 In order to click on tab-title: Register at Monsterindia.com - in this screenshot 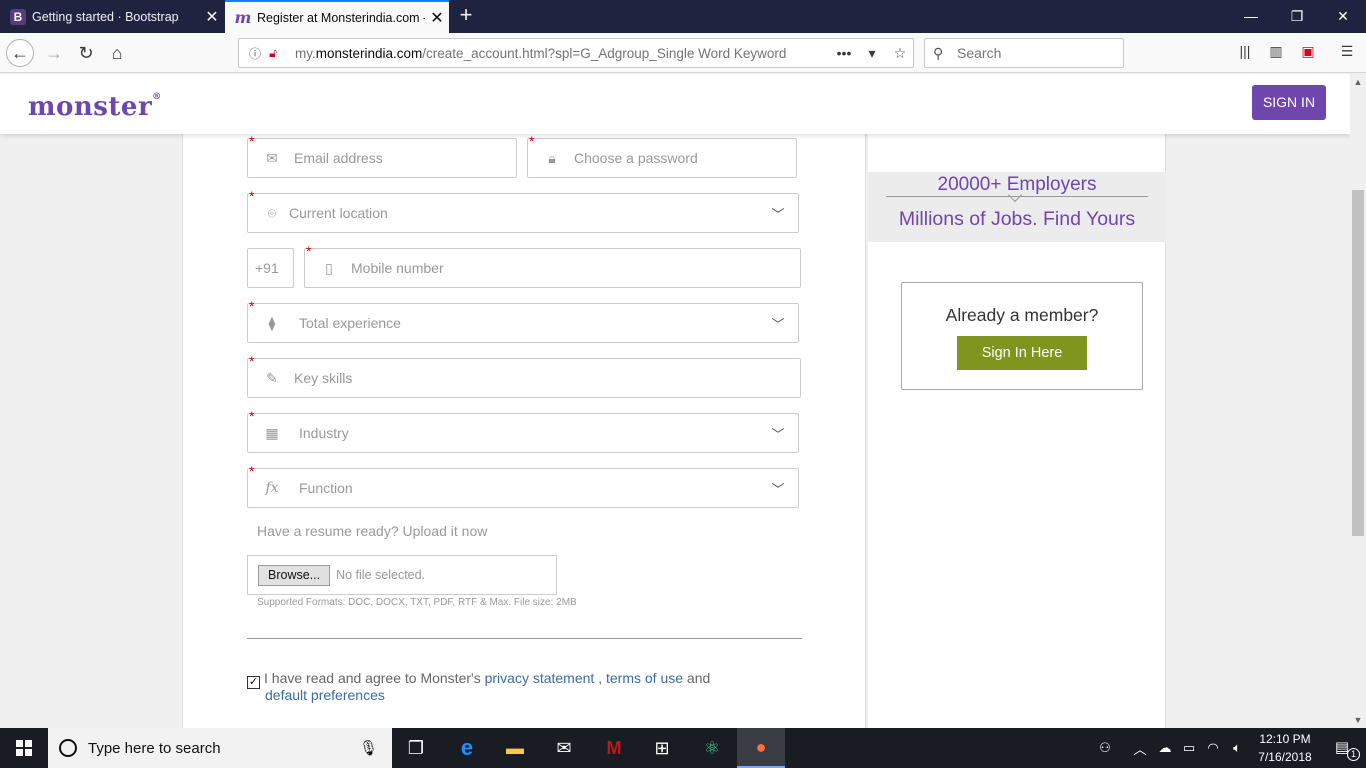, I will do `click(341, 17)`.